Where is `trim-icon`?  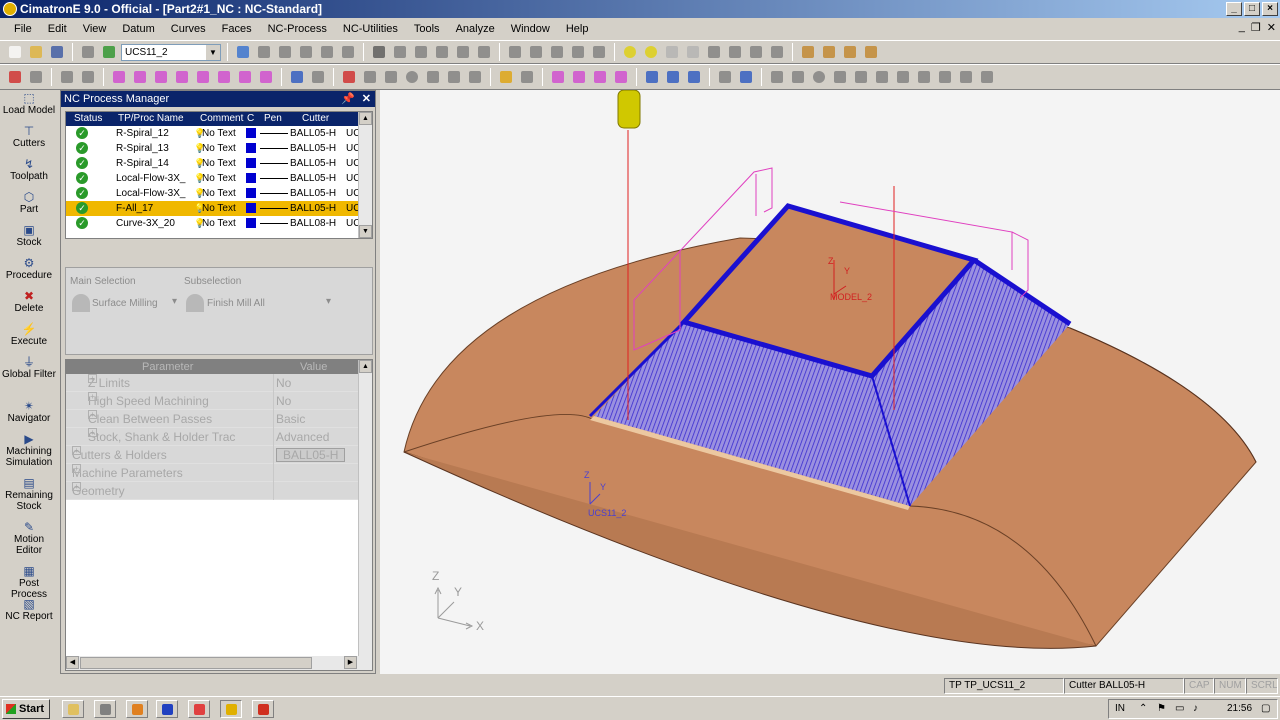 trim-icon is located at coordinates (224, 77).